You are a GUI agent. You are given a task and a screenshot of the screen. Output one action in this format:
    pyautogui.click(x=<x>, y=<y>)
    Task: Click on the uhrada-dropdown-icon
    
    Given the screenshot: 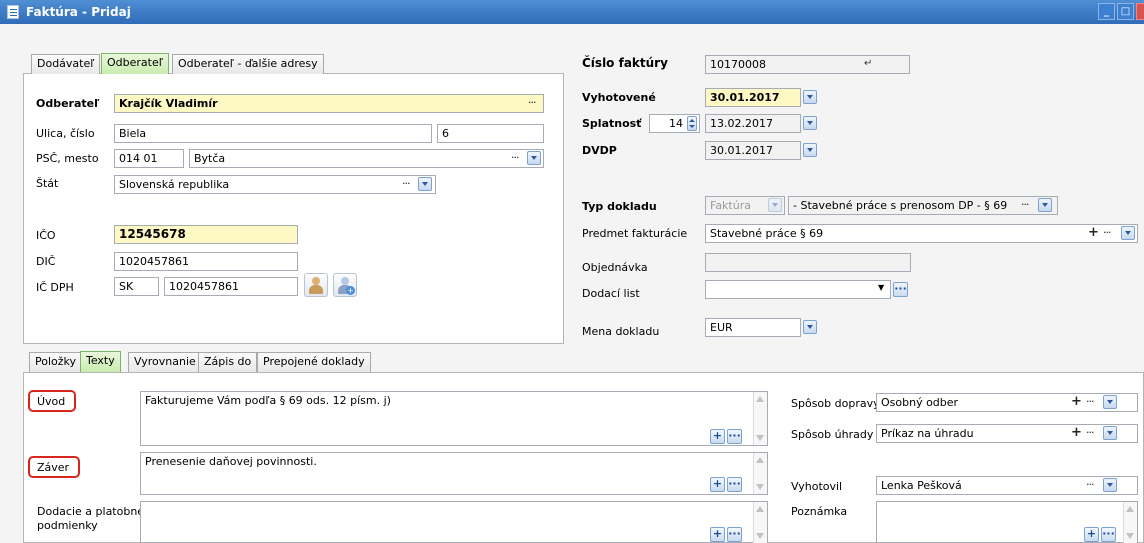 What is the action you would take?
    pyautogui.click(x=1110, y=433)
    